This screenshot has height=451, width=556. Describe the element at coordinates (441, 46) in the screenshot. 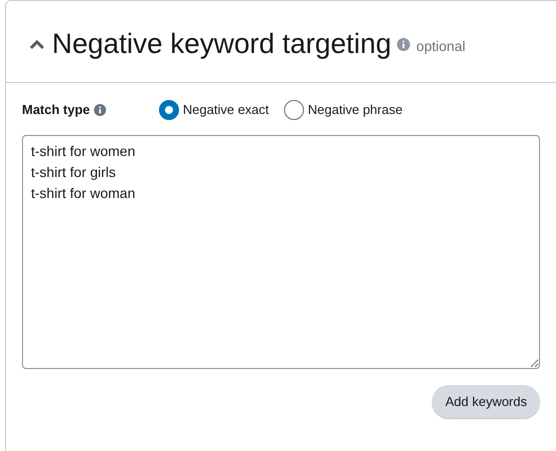

I see `optional-label: optional` at that location.